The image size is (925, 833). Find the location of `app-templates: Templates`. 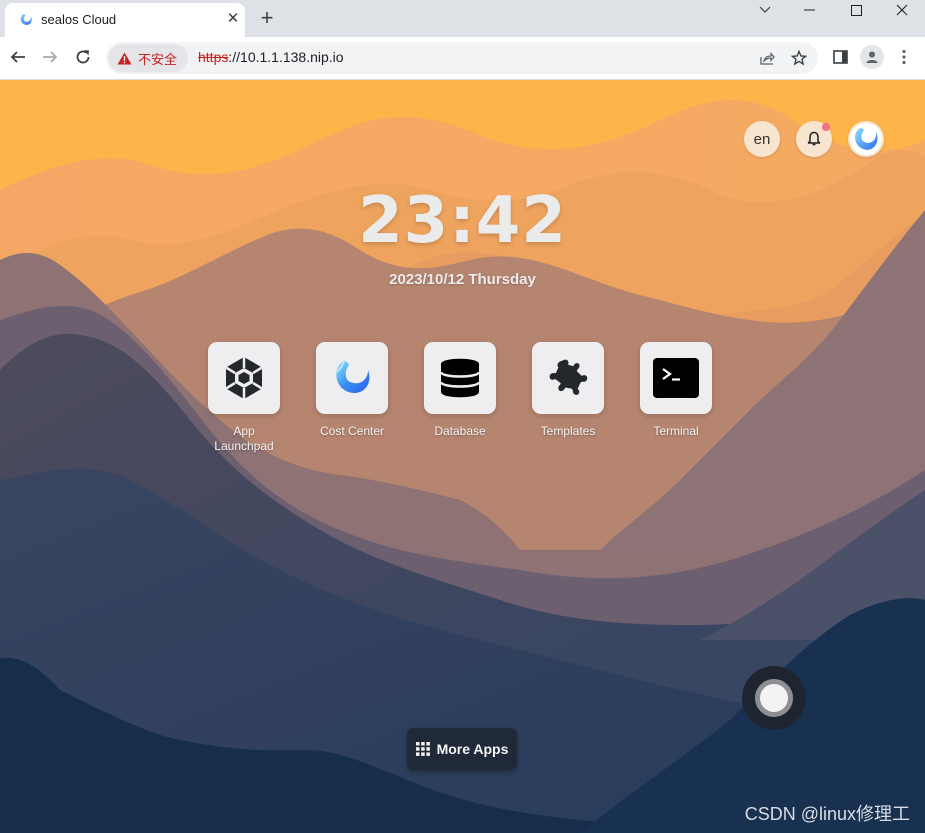

app-templates: Templates is located at coordinates (568, 390).